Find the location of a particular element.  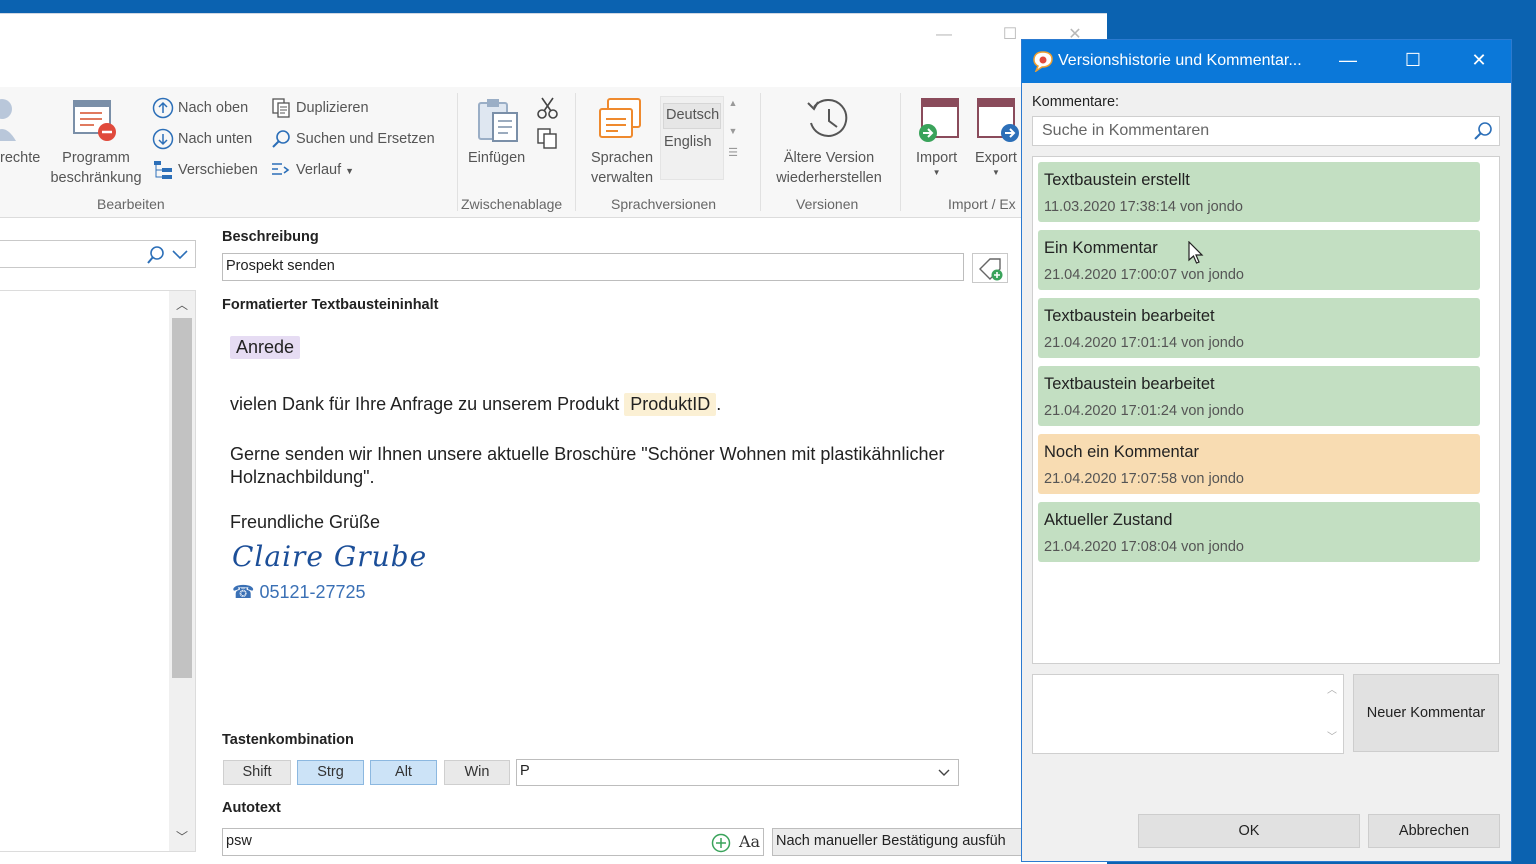

history-label: Verlauf is located at coordinates (319, 170).